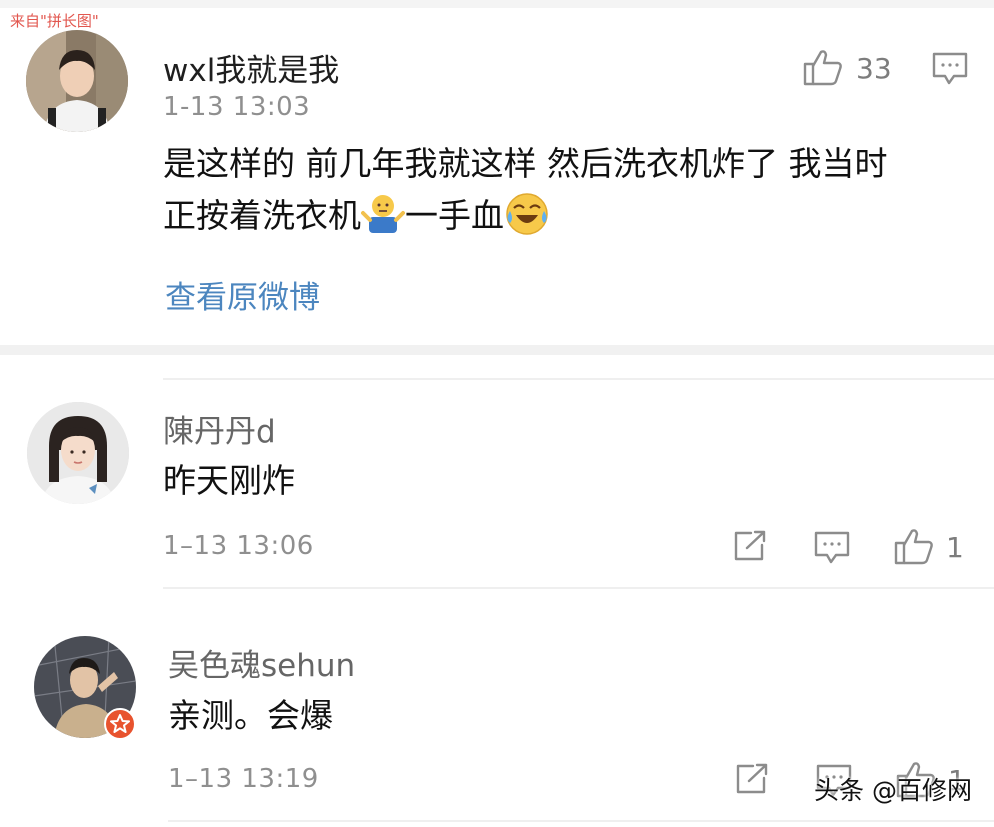  Describe the element at coordinates (497, 4) in the screenshot. I see `top-divider` at that location.